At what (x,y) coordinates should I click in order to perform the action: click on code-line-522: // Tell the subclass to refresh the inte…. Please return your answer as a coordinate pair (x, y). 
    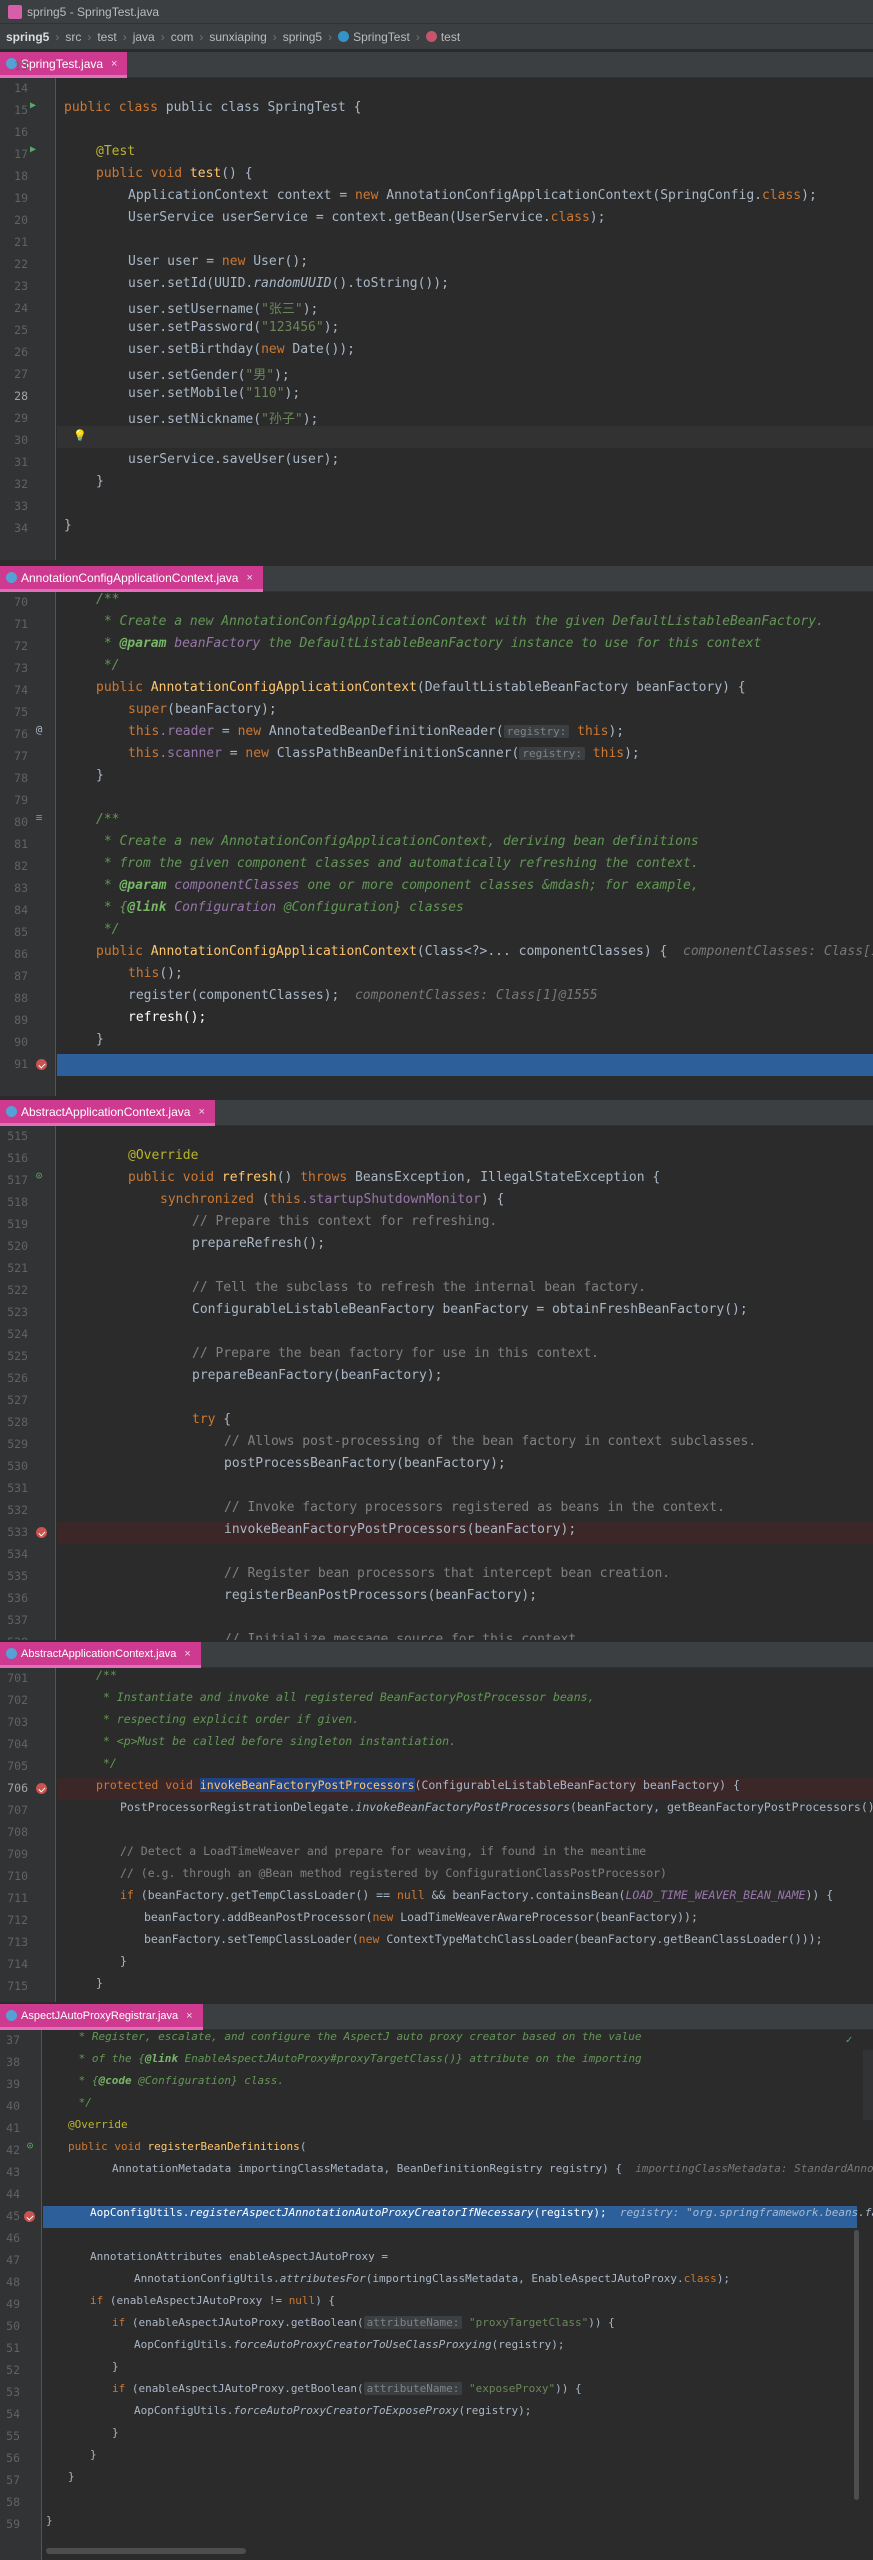
    Looking at the image, I should click on (419, 1287).